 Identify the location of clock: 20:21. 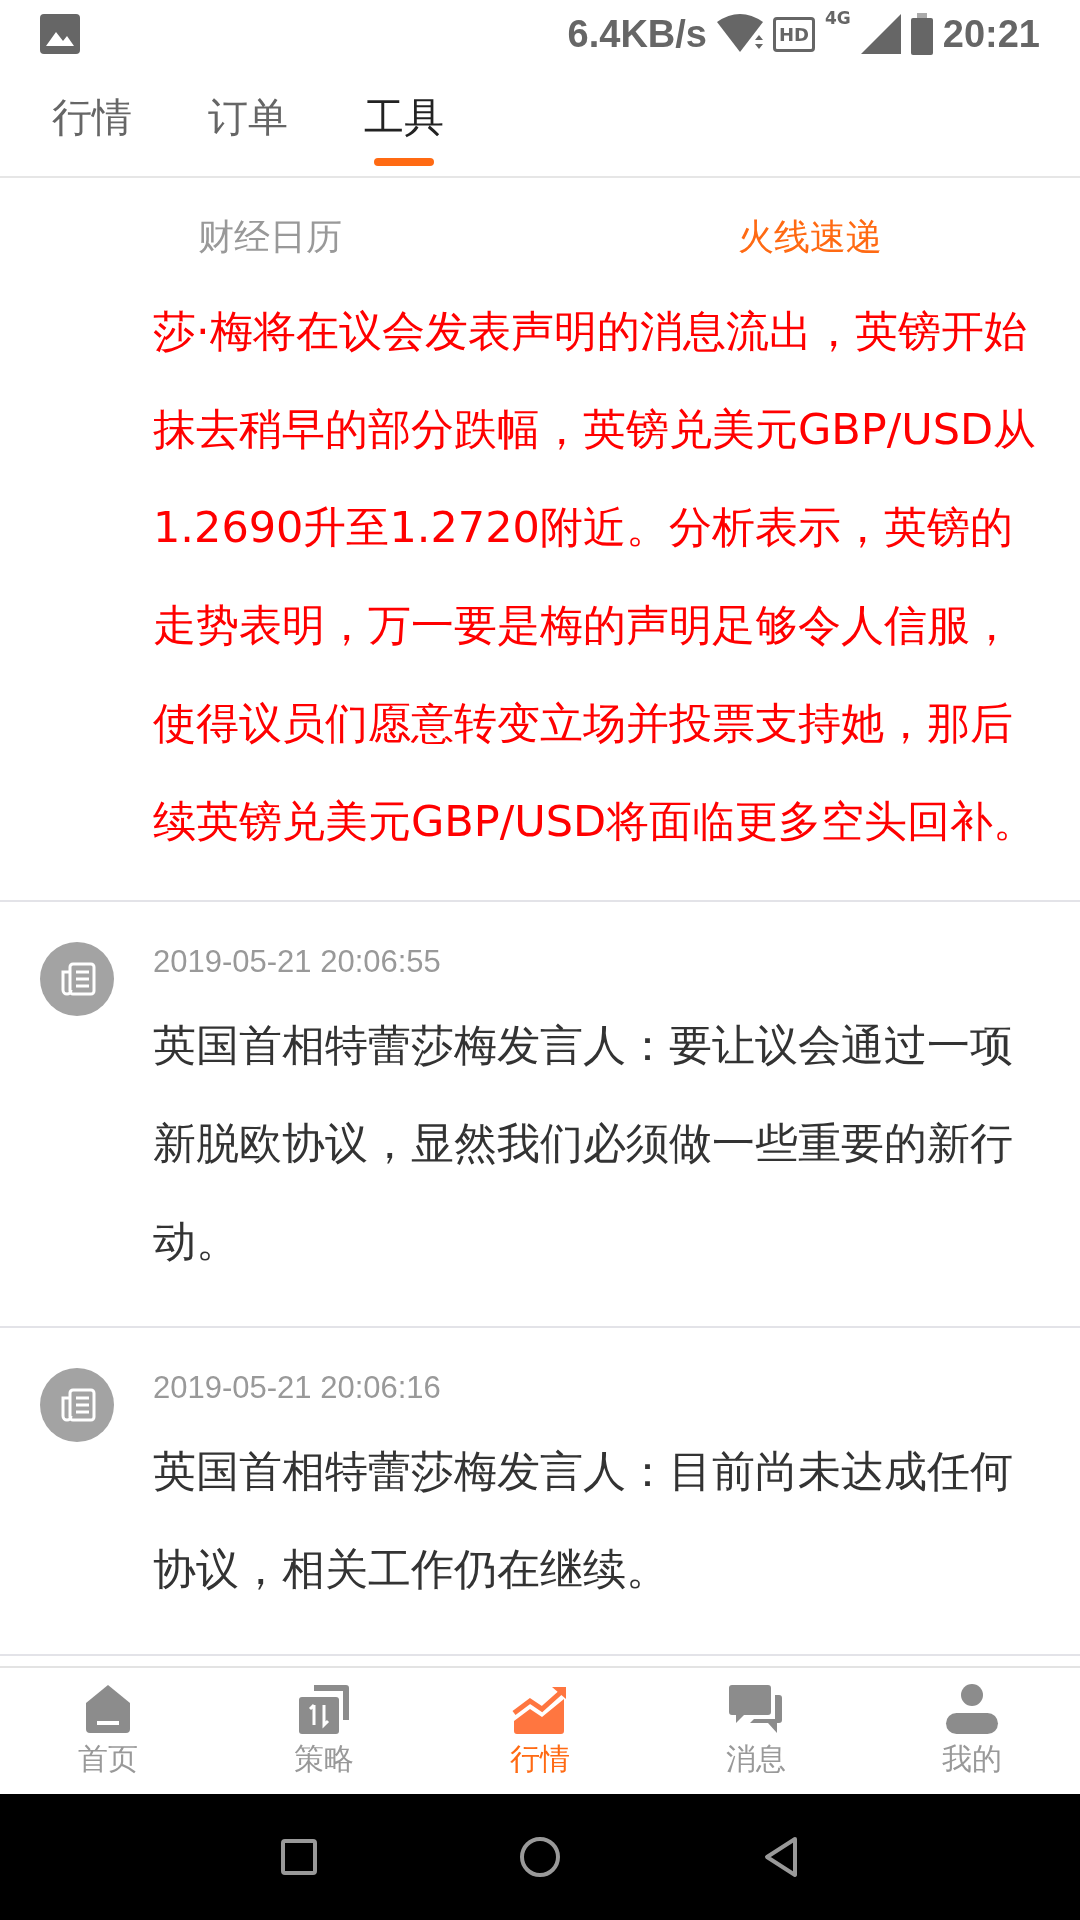
(991, 34).